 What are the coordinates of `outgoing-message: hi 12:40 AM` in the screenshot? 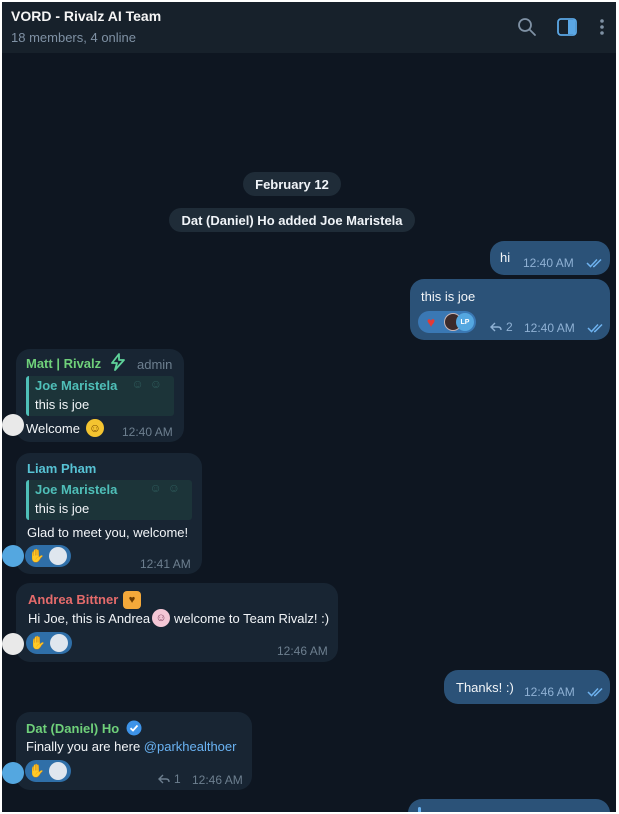 It's located at (550, 258).